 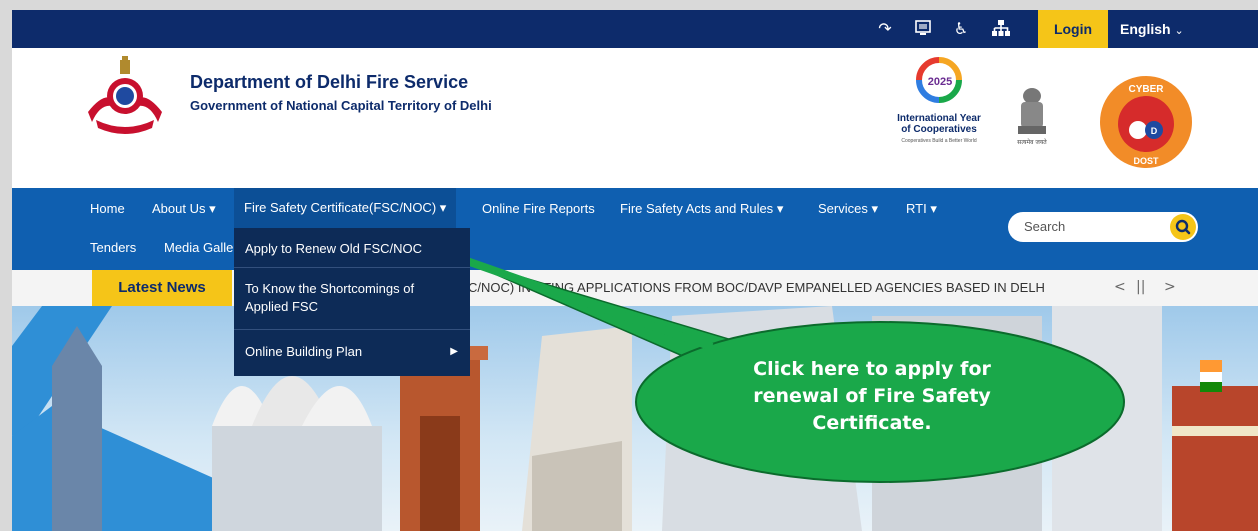 I want to click on dropdown-item-online-building-plan: Online Building Plan ▶, so click(x=352, y=352).